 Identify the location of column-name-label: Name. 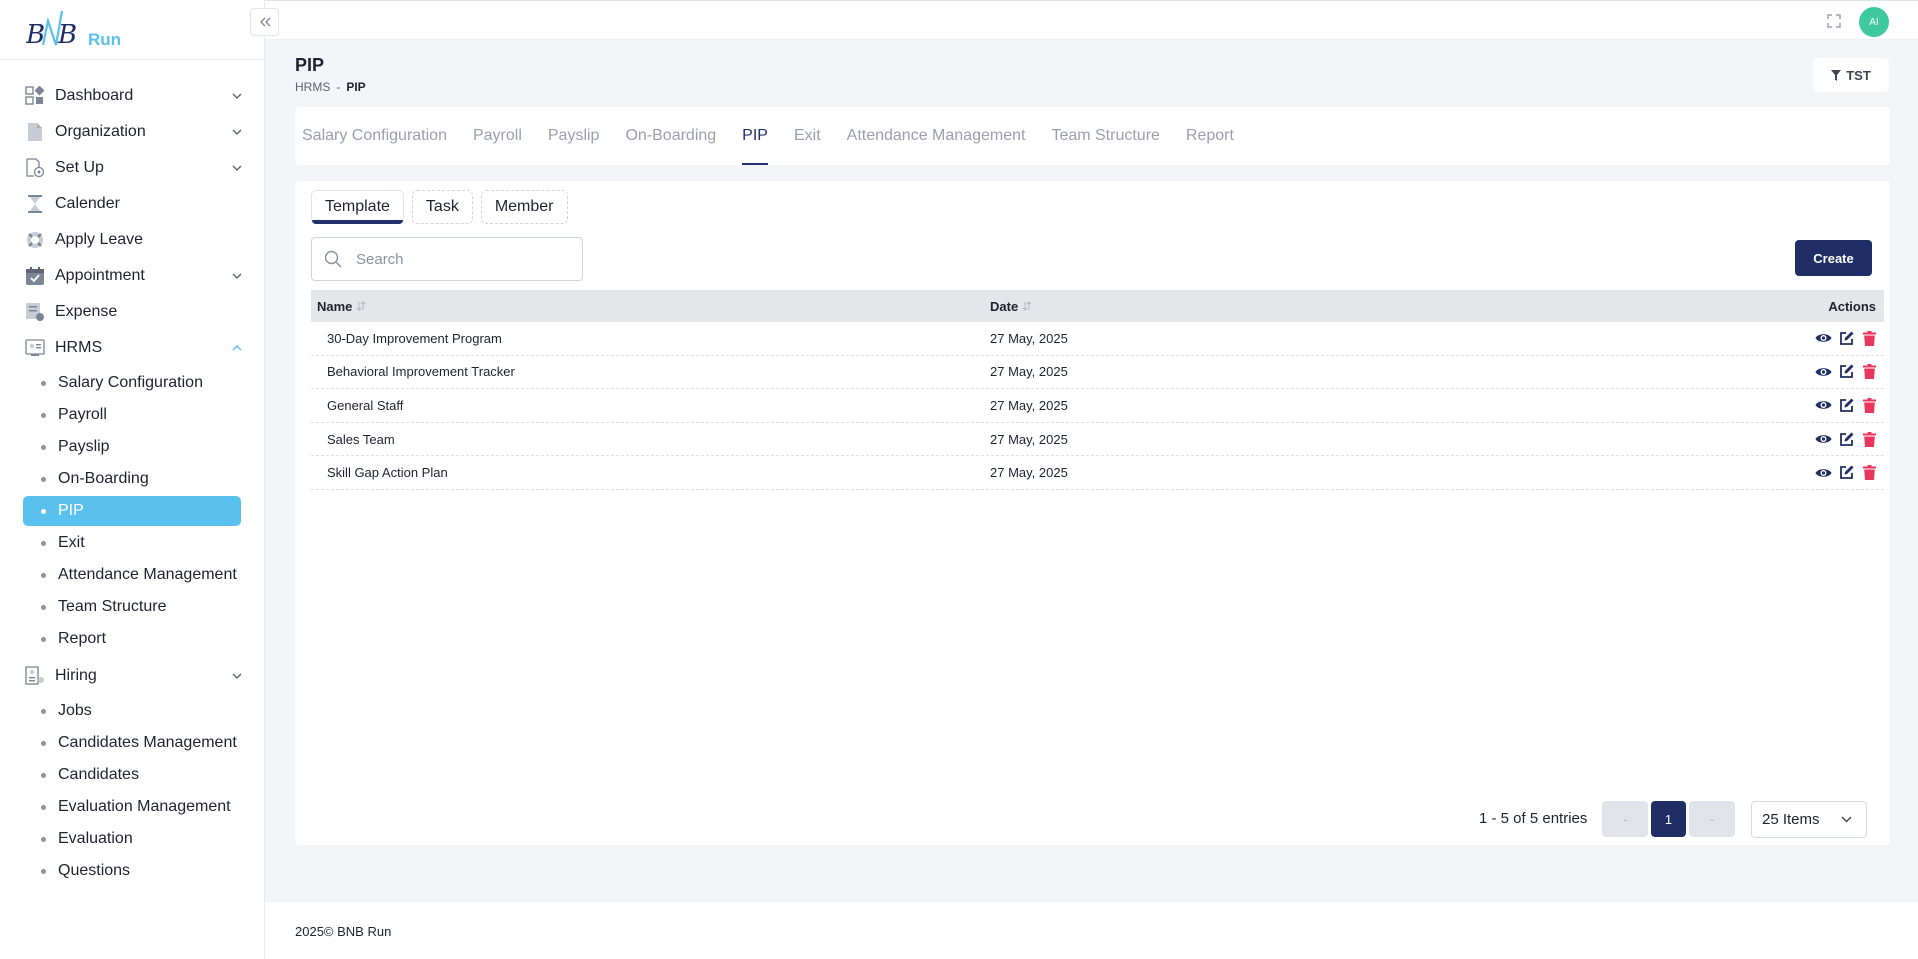
(335, 306).